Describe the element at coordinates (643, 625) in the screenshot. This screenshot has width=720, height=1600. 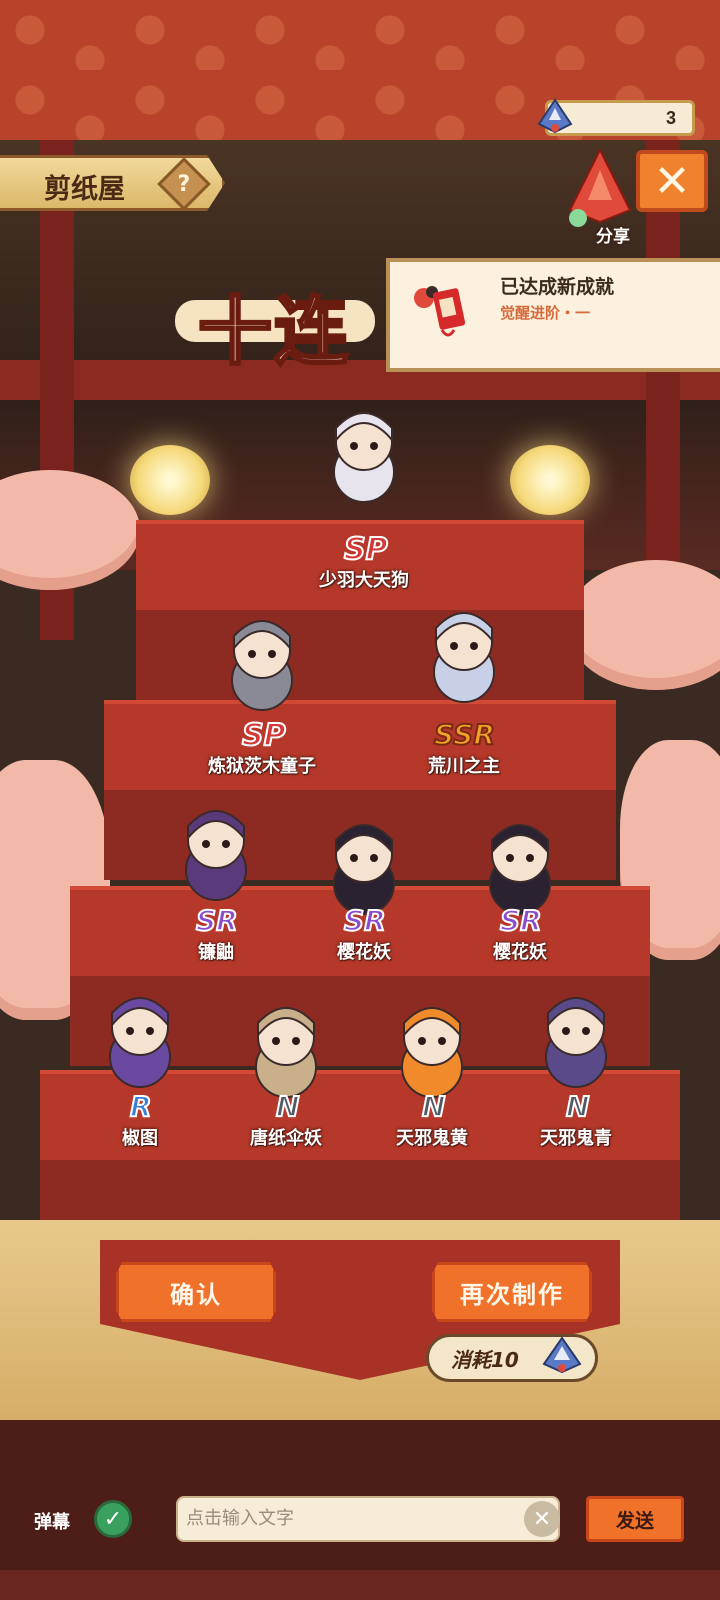
I see `blossom-cloud-right` at that location.